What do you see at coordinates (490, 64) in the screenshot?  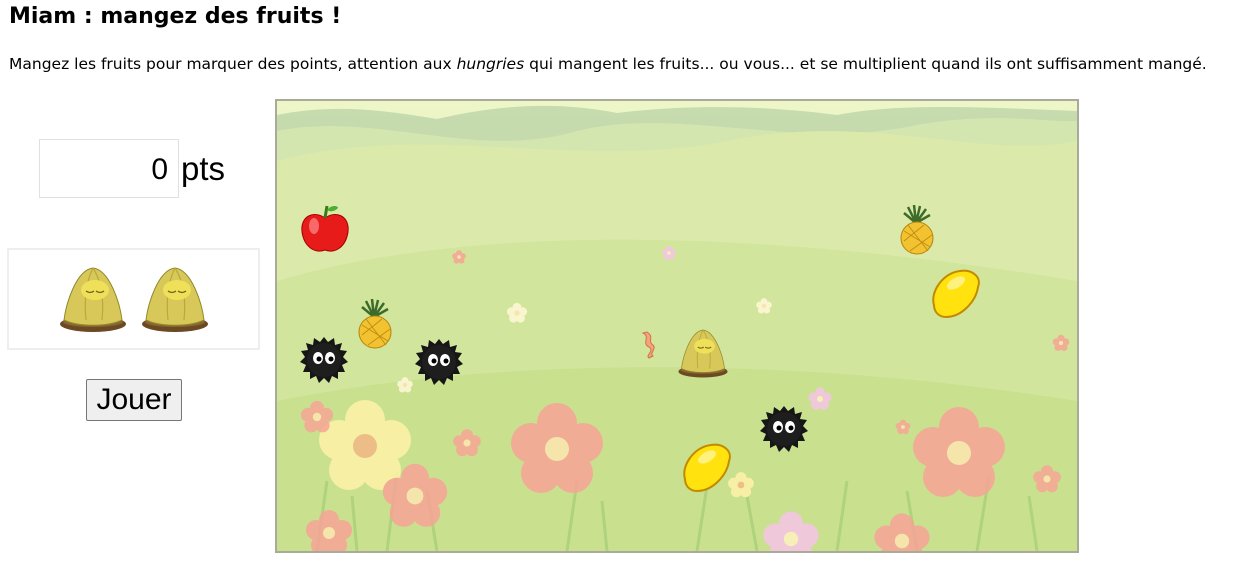 I see `intro-text-hungries: hungries` at bounding box center [490, 64].